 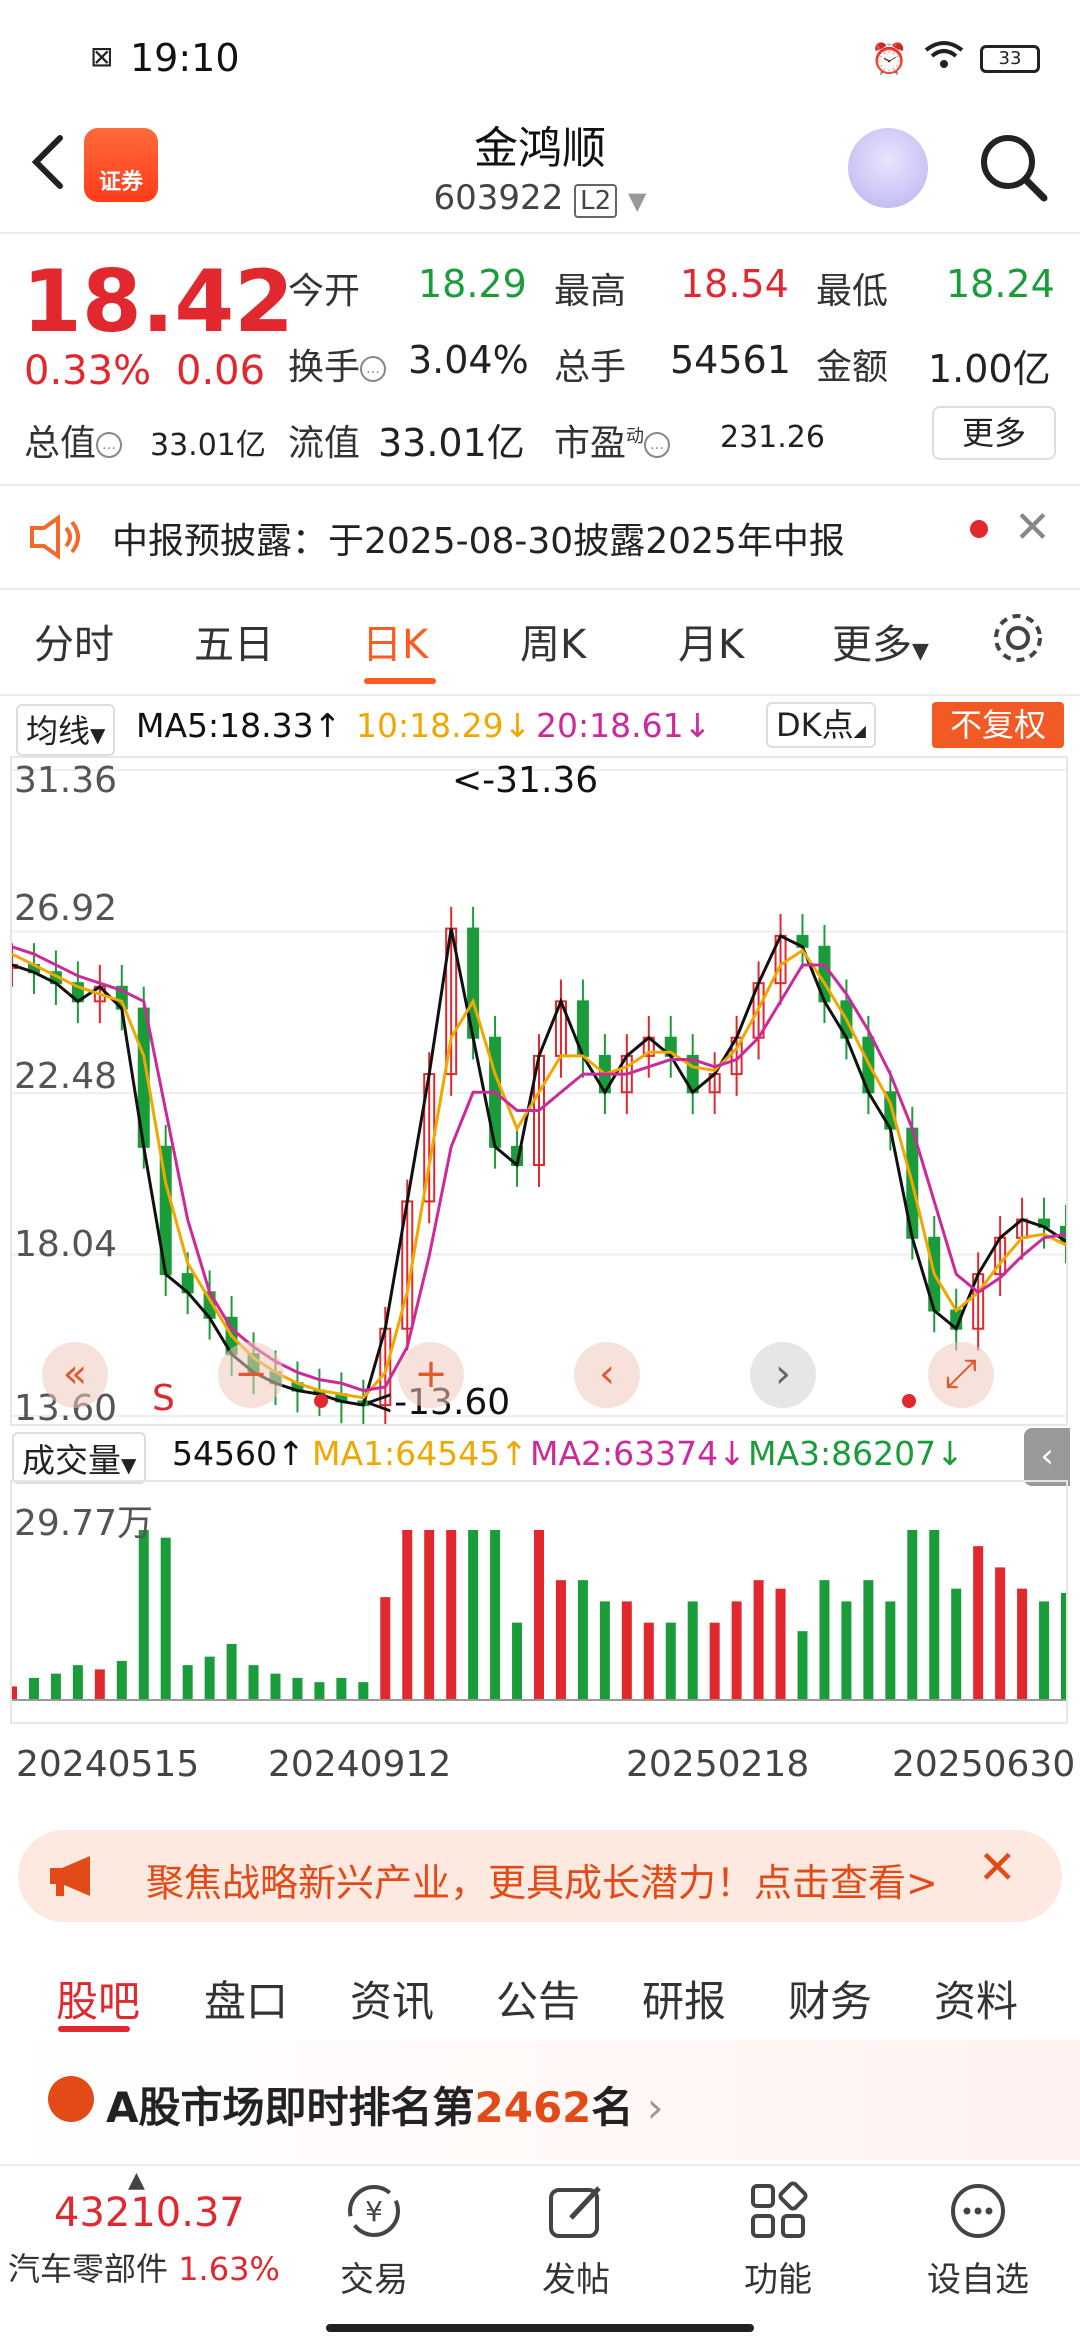 I want to click on x-tick-label: 20240912, so click(x=360, y=1764).